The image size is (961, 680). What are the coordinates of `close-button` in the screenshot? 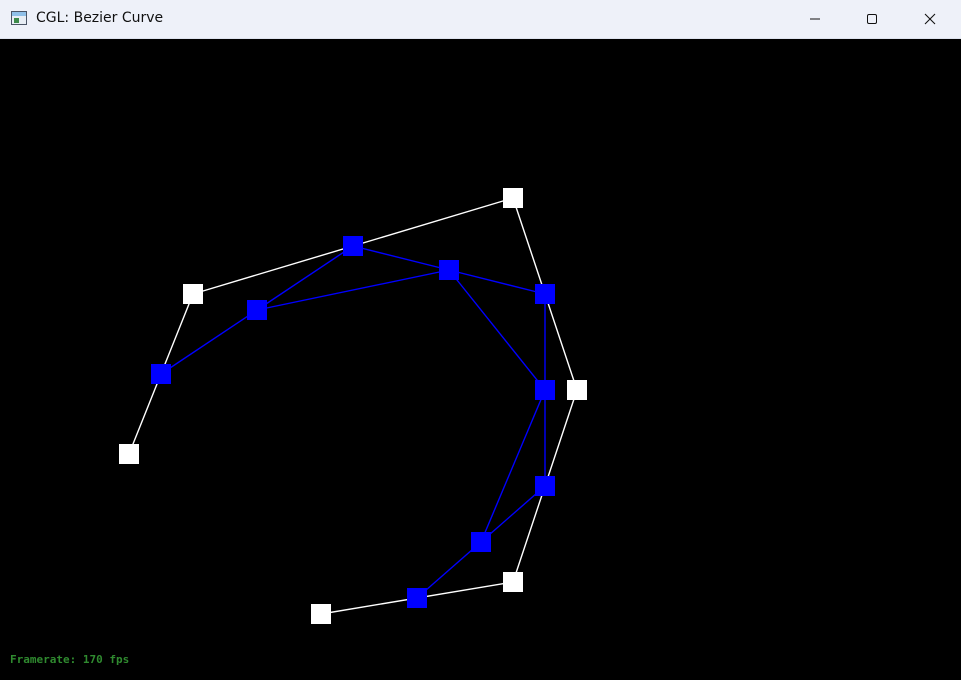 It's located at (930, 19).